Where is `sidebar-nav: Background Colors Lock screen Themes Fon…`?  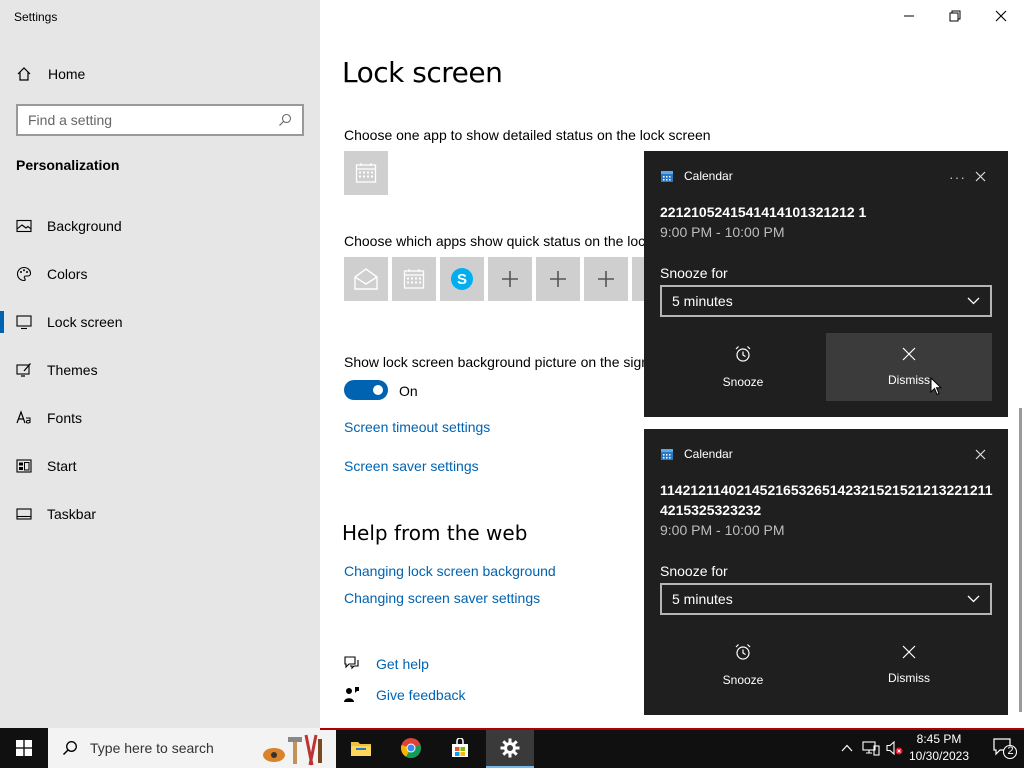
sidebar-nav: Background Colors Lock screen Themes Fon… is located at coordinates (160, 370).